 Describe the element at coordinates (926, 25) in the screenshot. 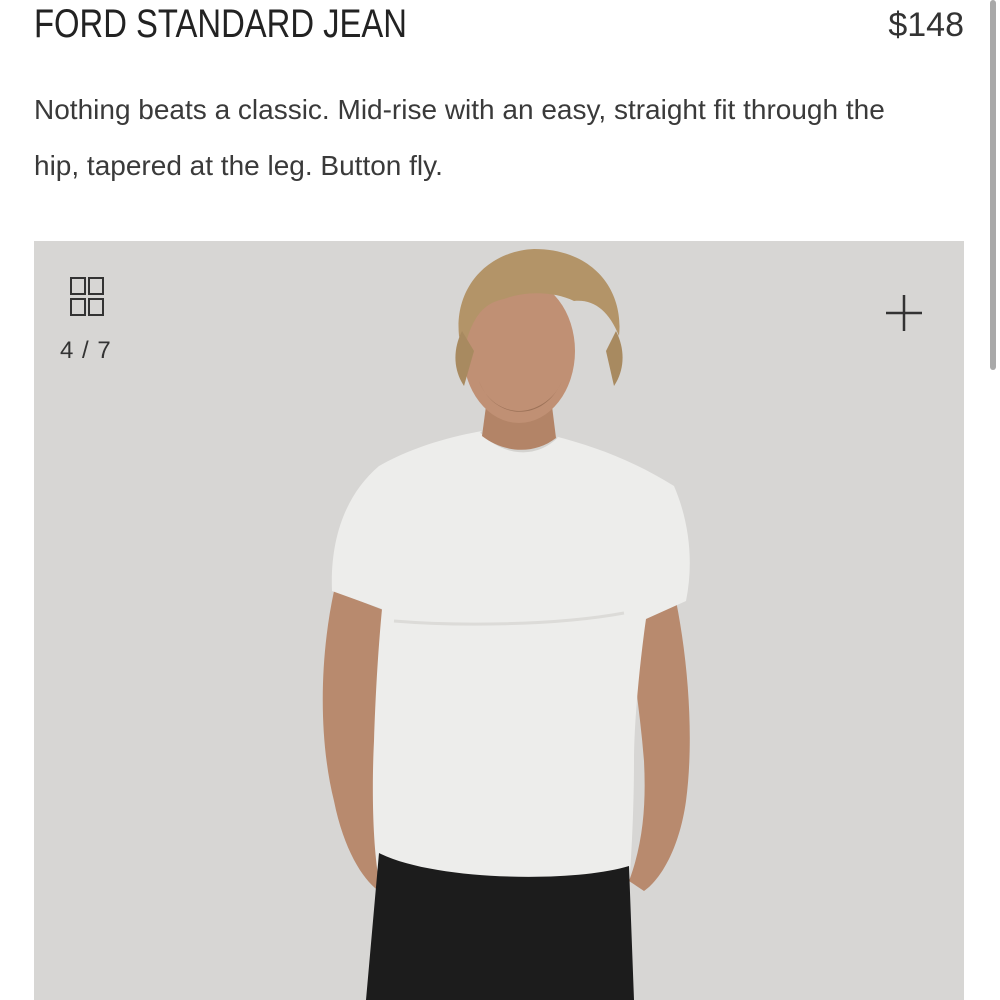

I see `product-price: $148` at that location.